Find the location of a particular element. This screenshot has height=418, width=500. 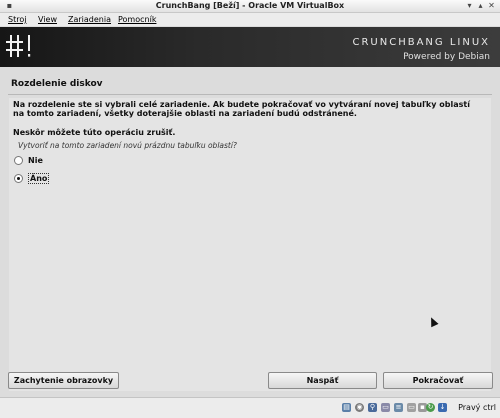

mouse-integration-icon: ↻ is located at coordinates (430, 407).